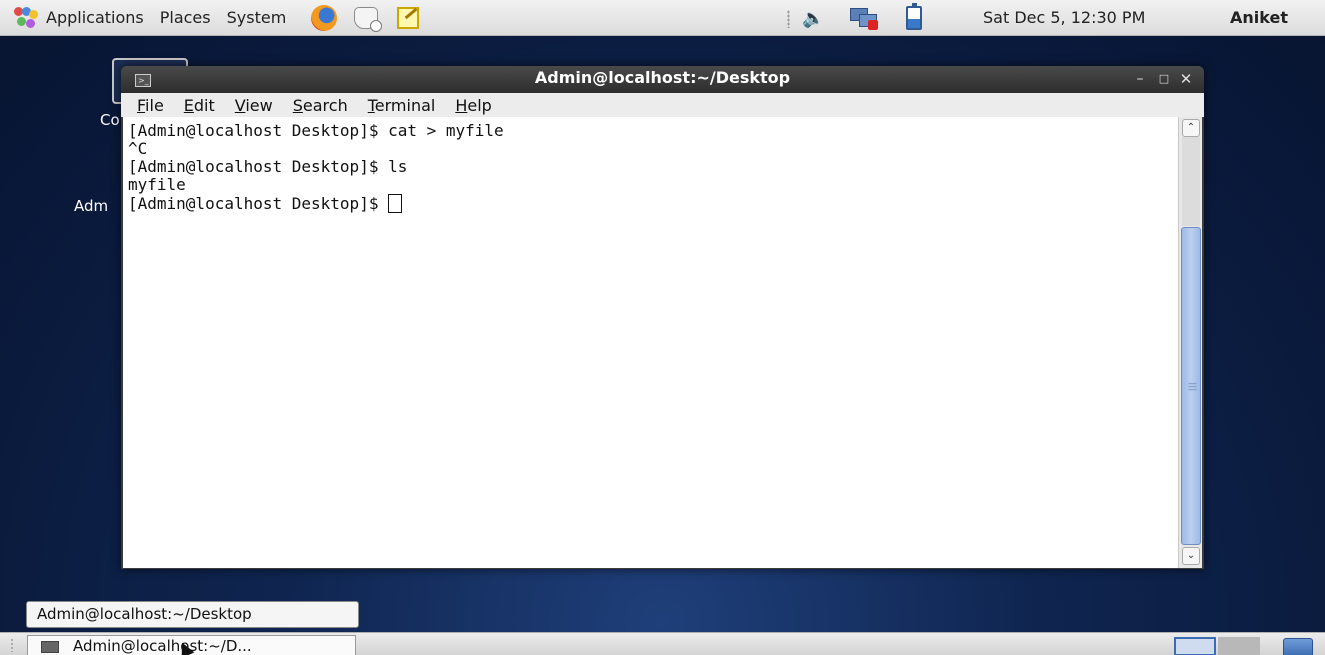  Describe the element at coordinates (199, 105) in the screenshot. I see `menu-edit: Edit` at that location.